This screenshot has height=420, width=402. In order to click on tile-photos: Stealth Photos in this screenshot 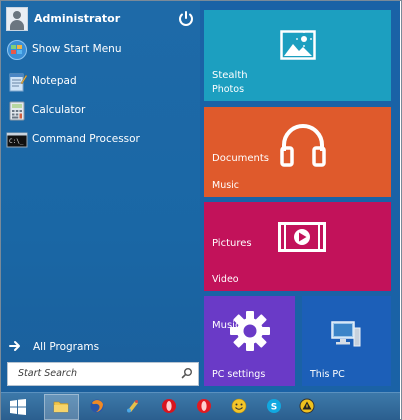, I will do `click(297, 55)`.